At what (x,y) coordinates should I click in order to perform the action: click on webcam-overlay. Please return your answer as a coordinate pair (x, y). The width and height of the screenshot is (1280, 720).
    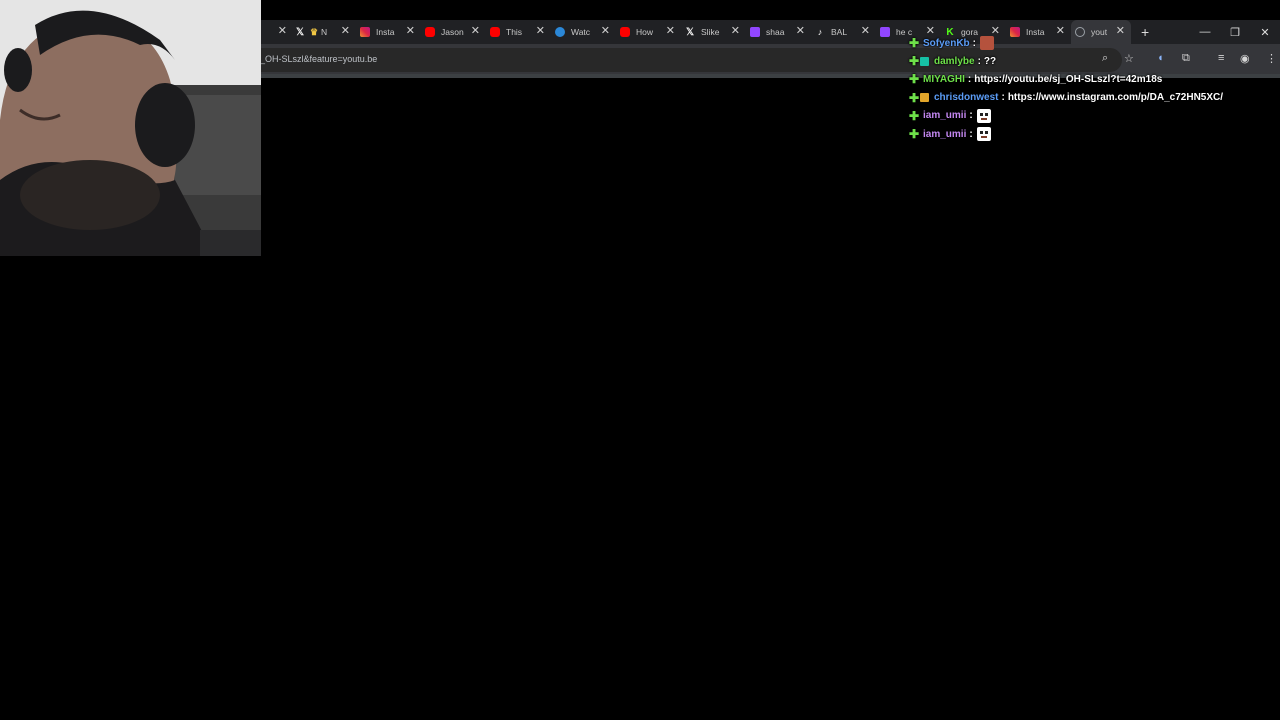
    Looking at the image, I should click on (130, 128).